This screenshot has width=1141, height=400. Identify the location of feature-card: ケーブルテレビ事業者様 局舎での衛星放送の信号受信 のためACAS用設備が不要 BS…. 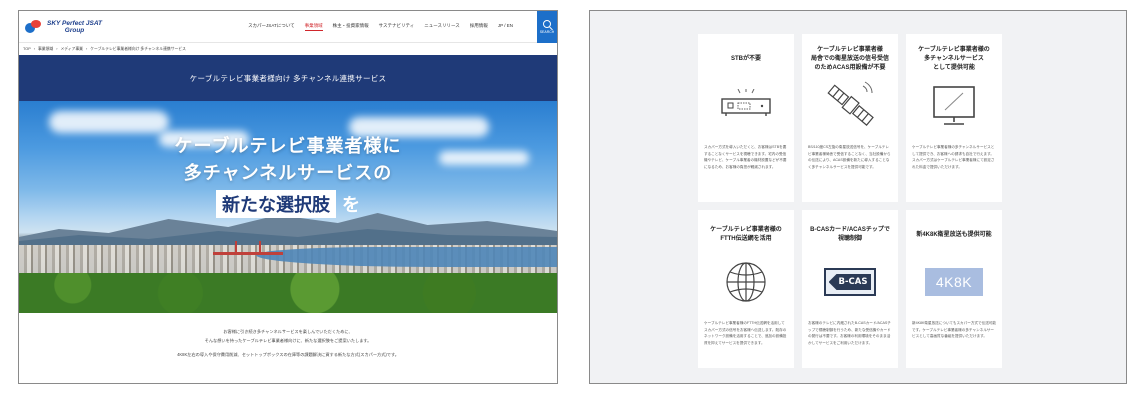
(850, 118).